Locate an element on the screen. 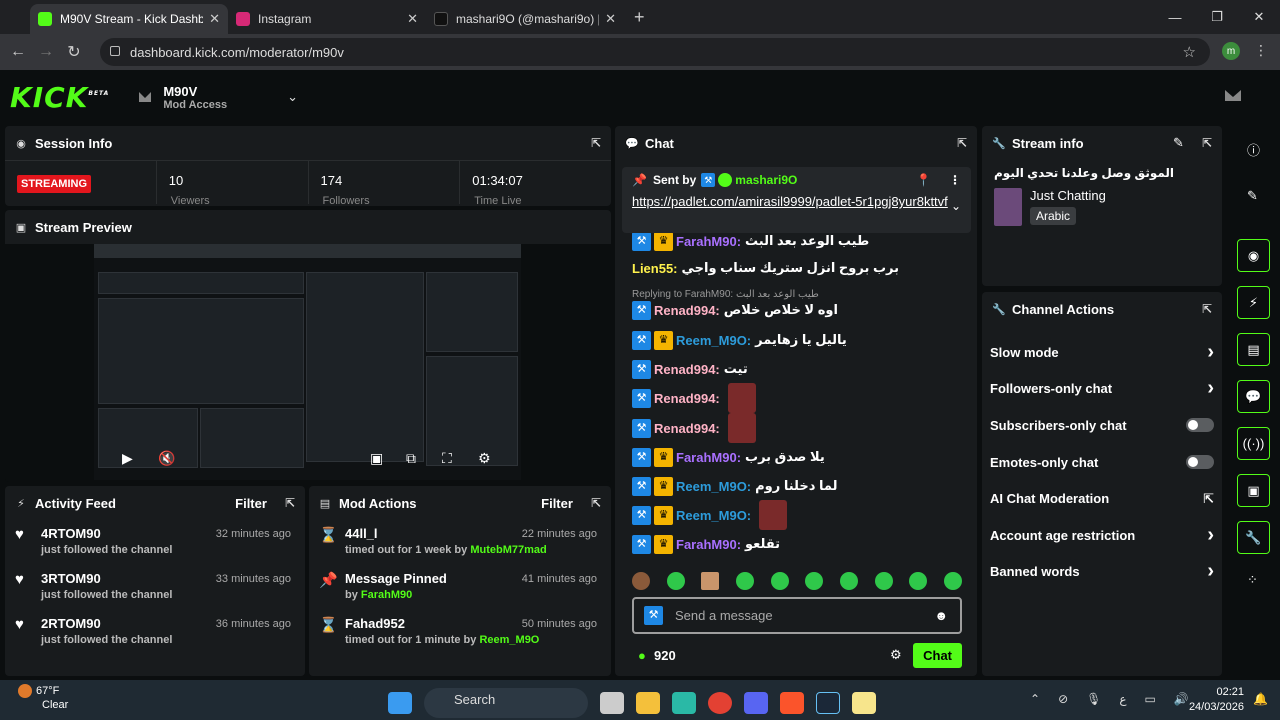  edit-layout-icon: ✎ is located at coordinates (1252, 196).